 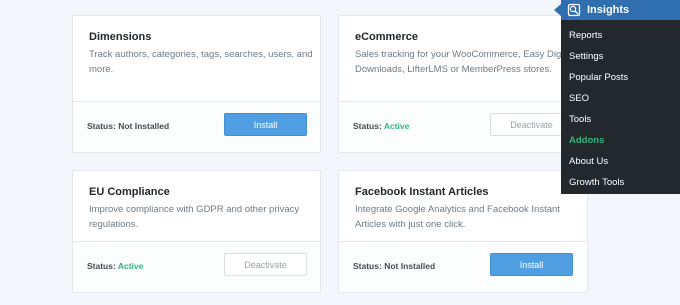 What do you see at coordinates (620, 140) in the screenshot?
I see `menu-item-addons: Addons` at bounding box center [620, 140].